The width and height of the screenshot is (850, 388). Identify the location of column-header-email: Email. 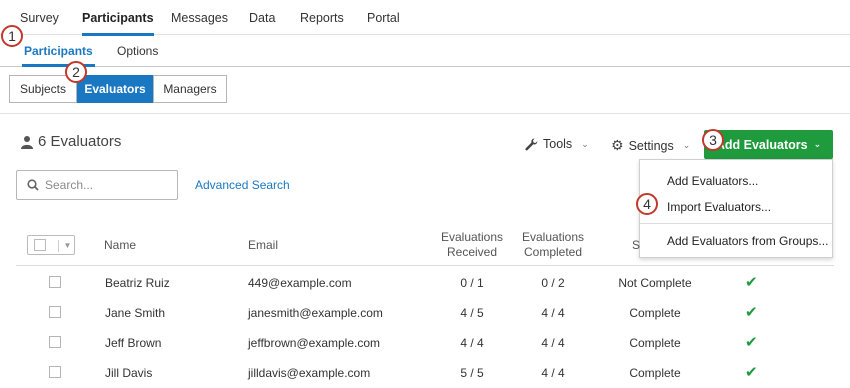
(263, 245).